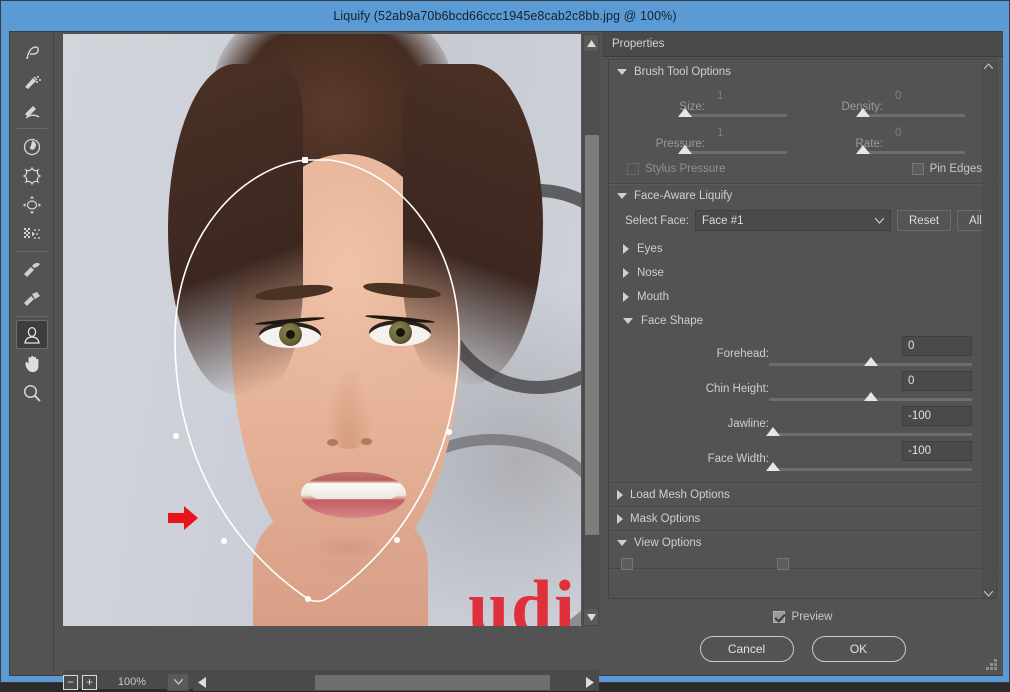 This screenshot has height=692, width=1010. What do you see at coordinates (224, 541) in the screenshot?
I see `face-handle-jaw-left` at bounding box center [224, 541].